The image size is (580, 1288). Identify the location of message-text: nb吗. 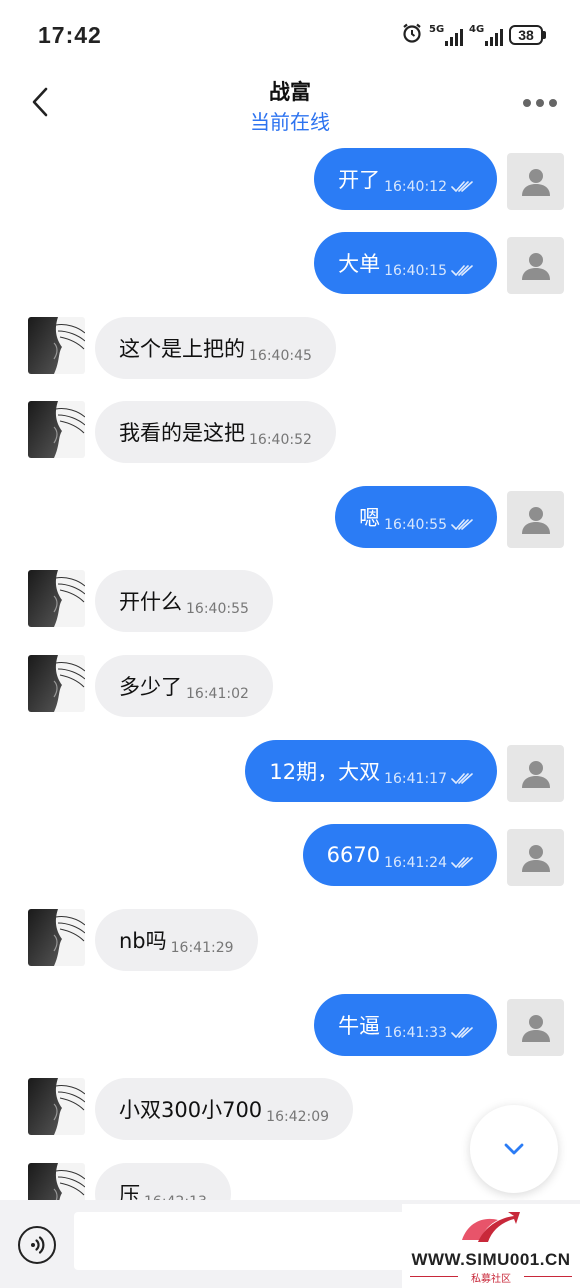
(143, 941).